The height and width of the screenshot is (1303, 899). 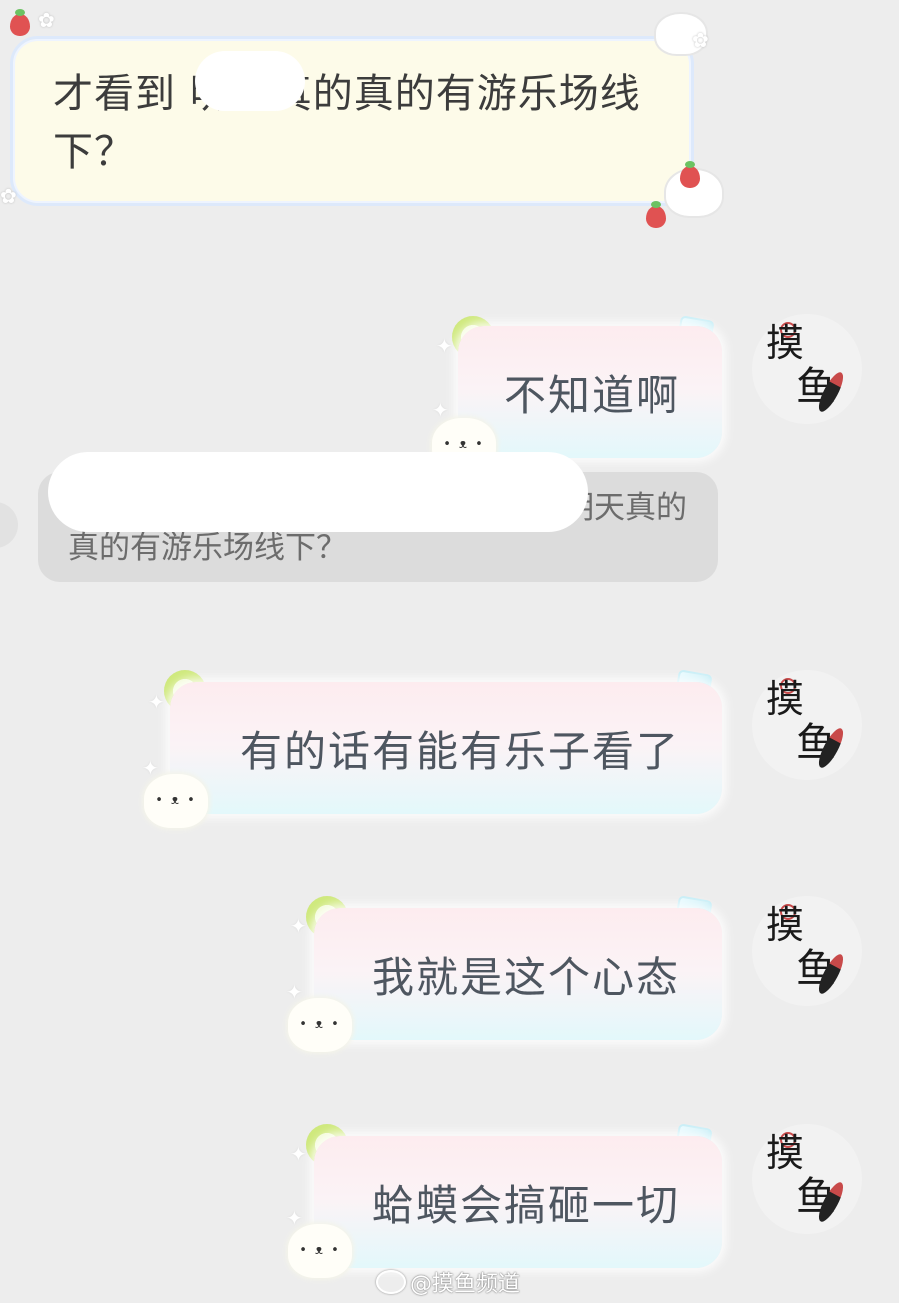 I want to click on weibo-icon, so click(x=391, y=1282).